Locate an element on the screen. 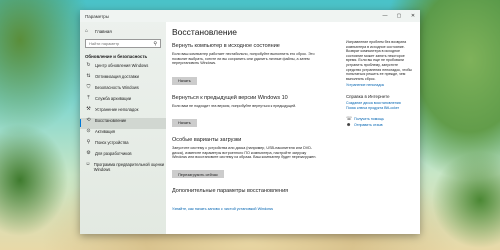 The width and height of the screenshot is (500, 250). sidebar-item-developers: ⚙ Для разработчиков is located at coordinates (123, 156).